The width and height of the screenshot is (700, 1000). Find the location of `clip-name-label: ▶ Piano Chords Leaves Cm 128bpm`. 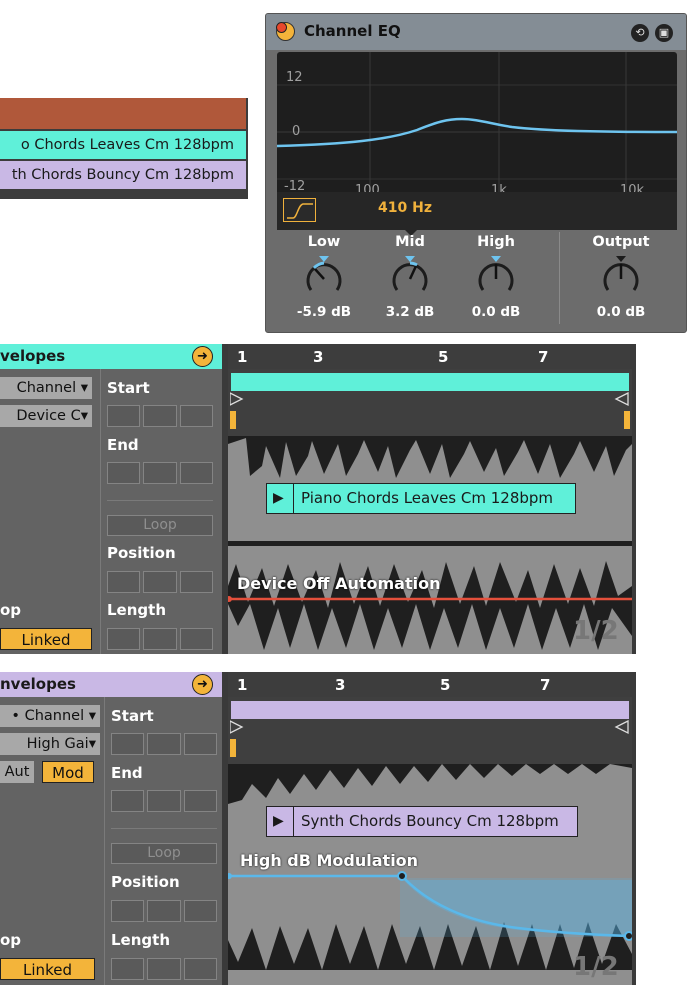

clip-name-label: ▶ Piano Chords Leaves Cm 128bpm is located at coordinates (421, 498).